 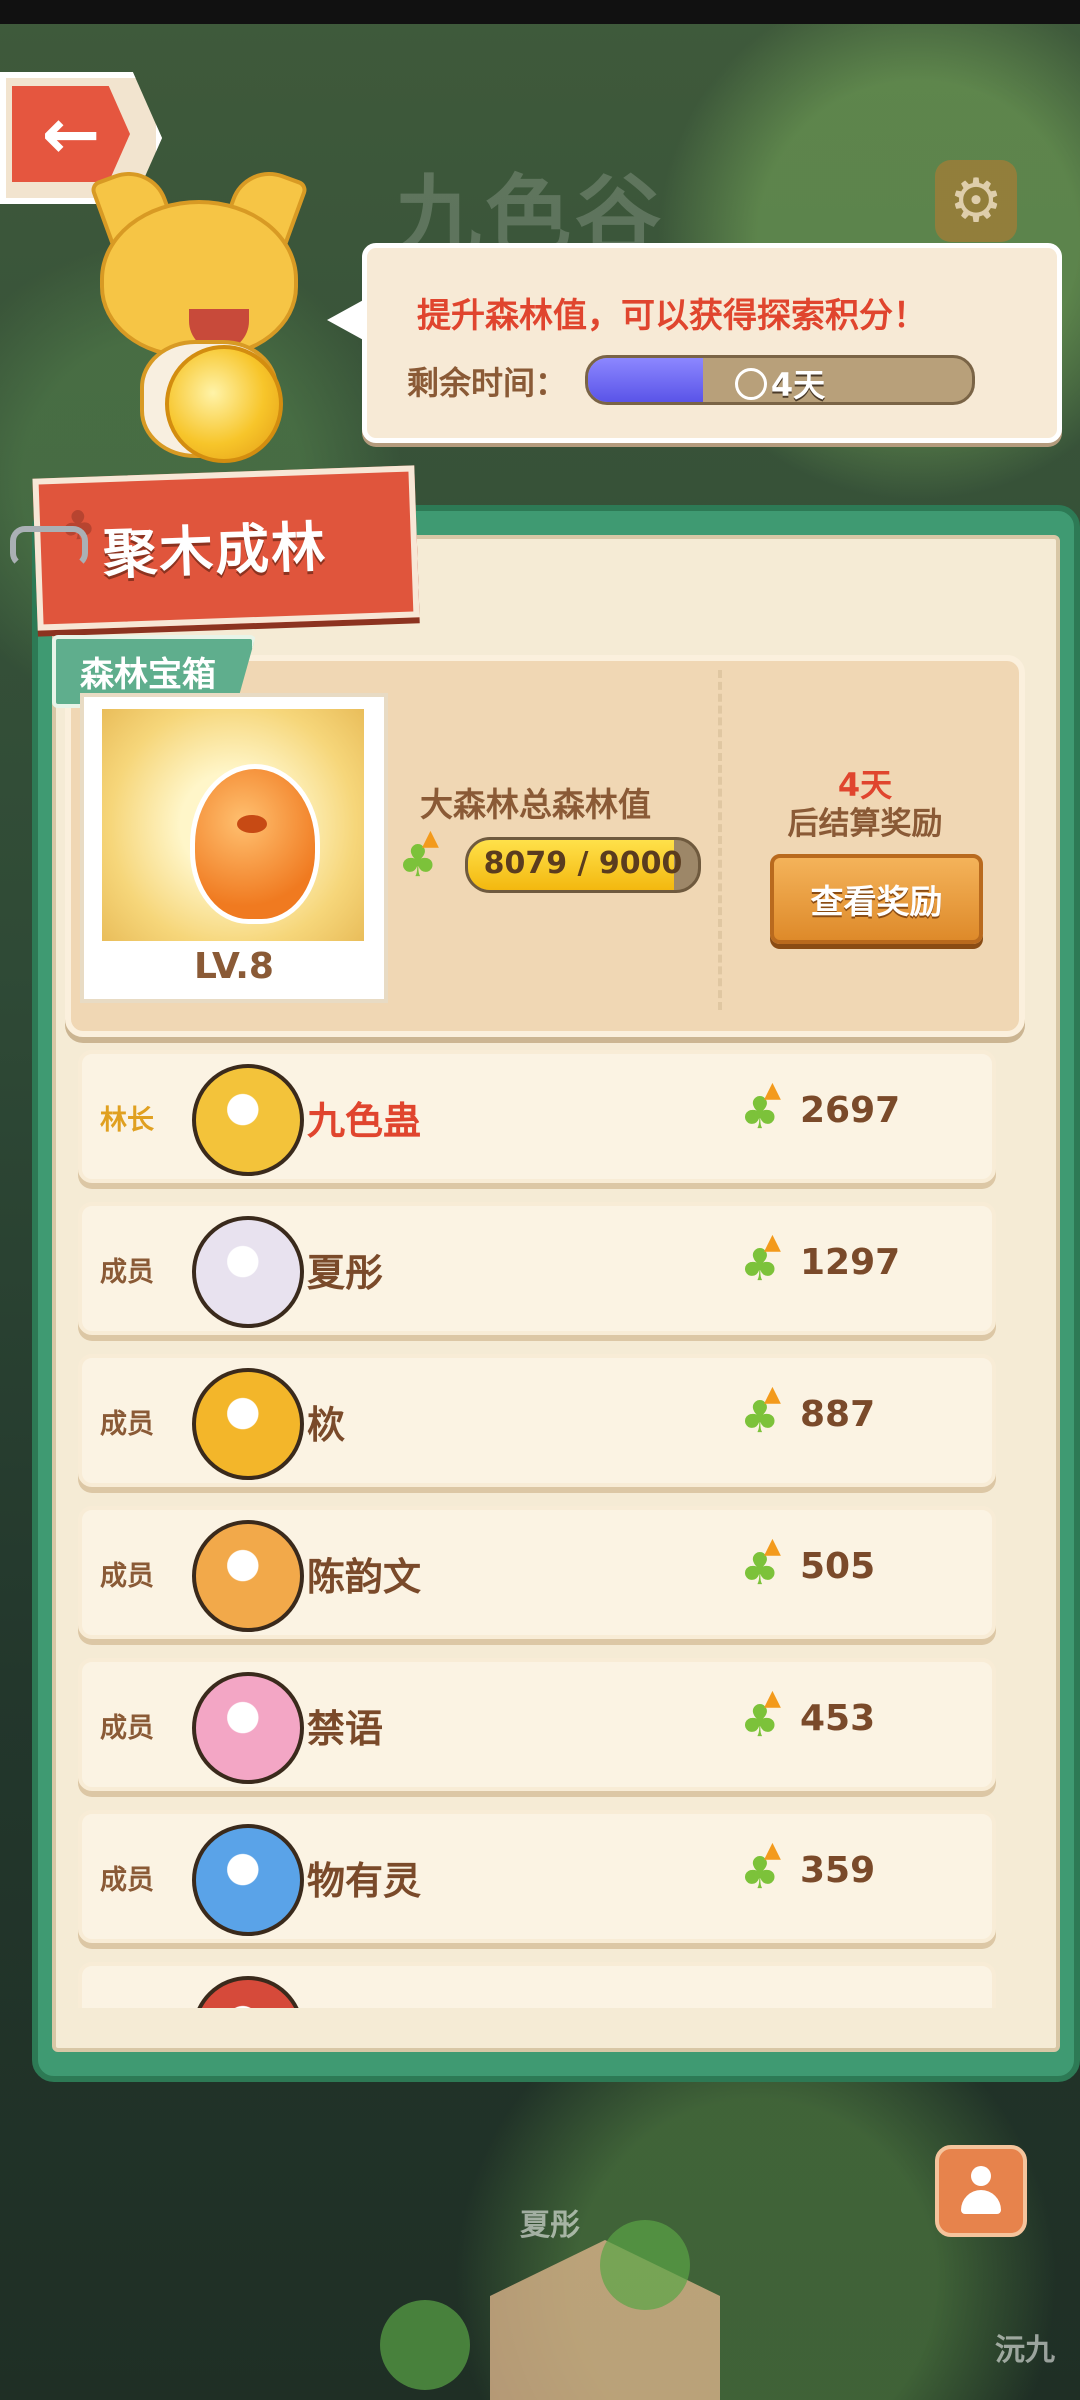 What do you see at coordinates (798, 385) in the screenshot?
I see `remaining-time-value: 4天` at bounding box center [798, 385].